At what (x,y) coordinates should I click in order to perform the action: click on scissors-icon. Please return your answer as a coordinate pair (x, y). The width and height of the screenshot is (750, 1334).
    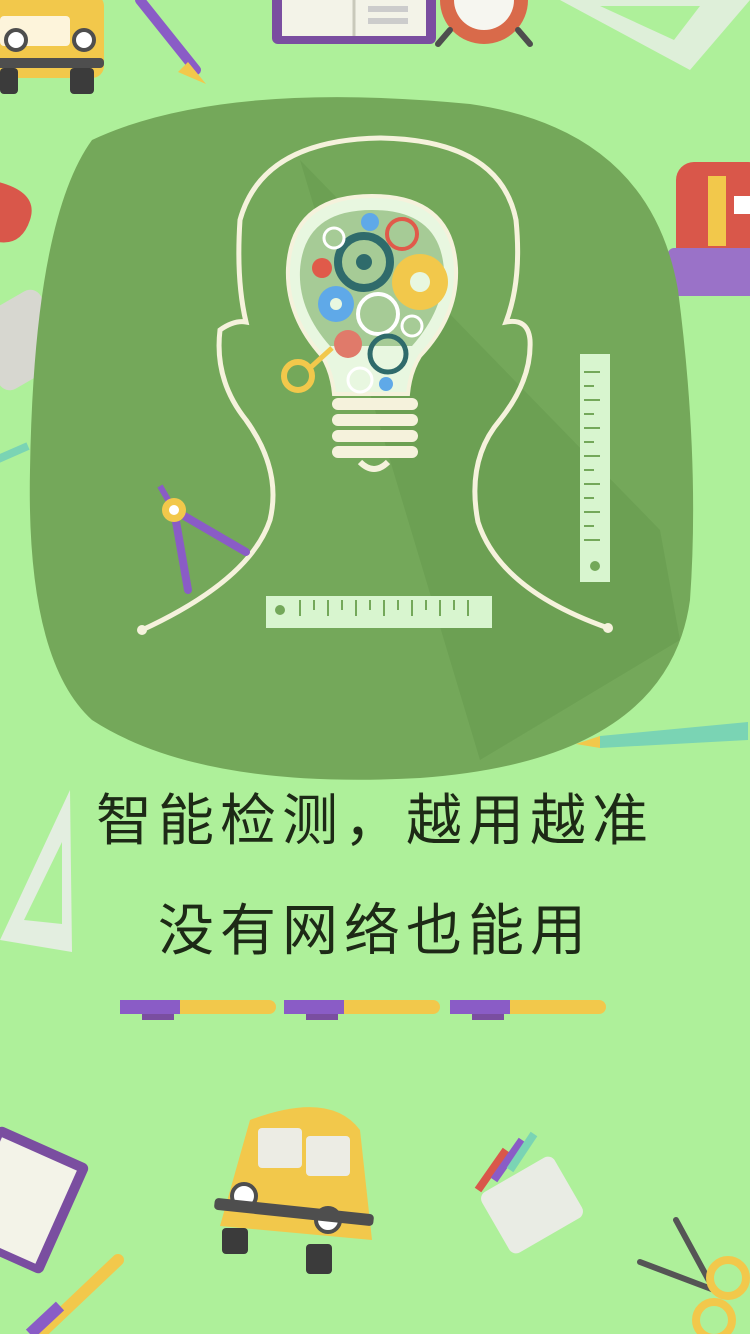
    Looking at the image, I should click on (693, 1275).